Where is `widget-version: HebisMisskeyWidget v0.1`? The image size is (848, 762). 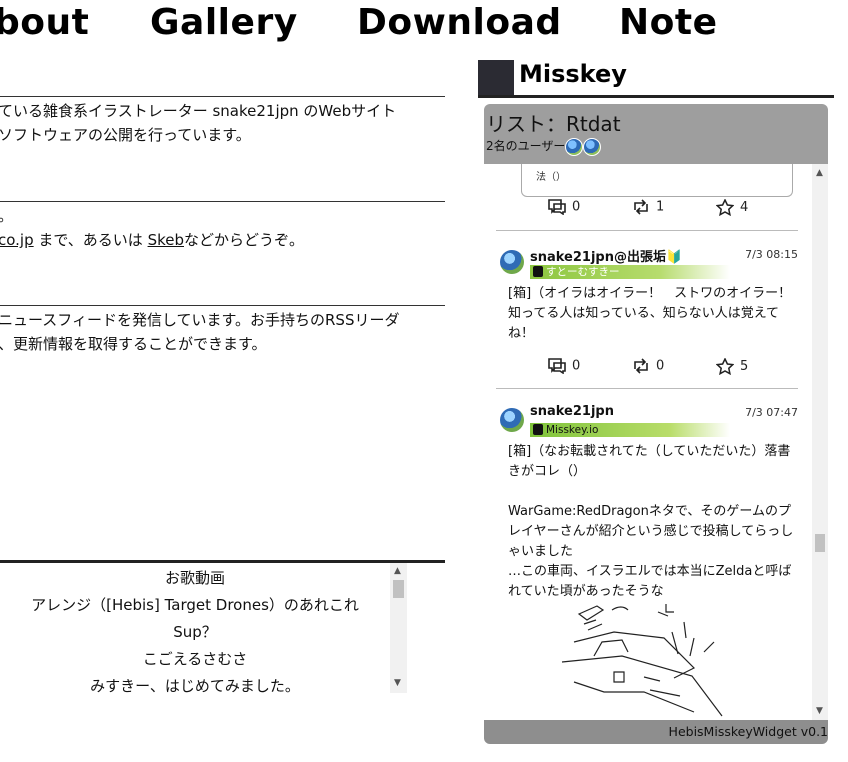 widget-version: HebisMisskeyWidget v0.1 is located at coordinates (748, 731).